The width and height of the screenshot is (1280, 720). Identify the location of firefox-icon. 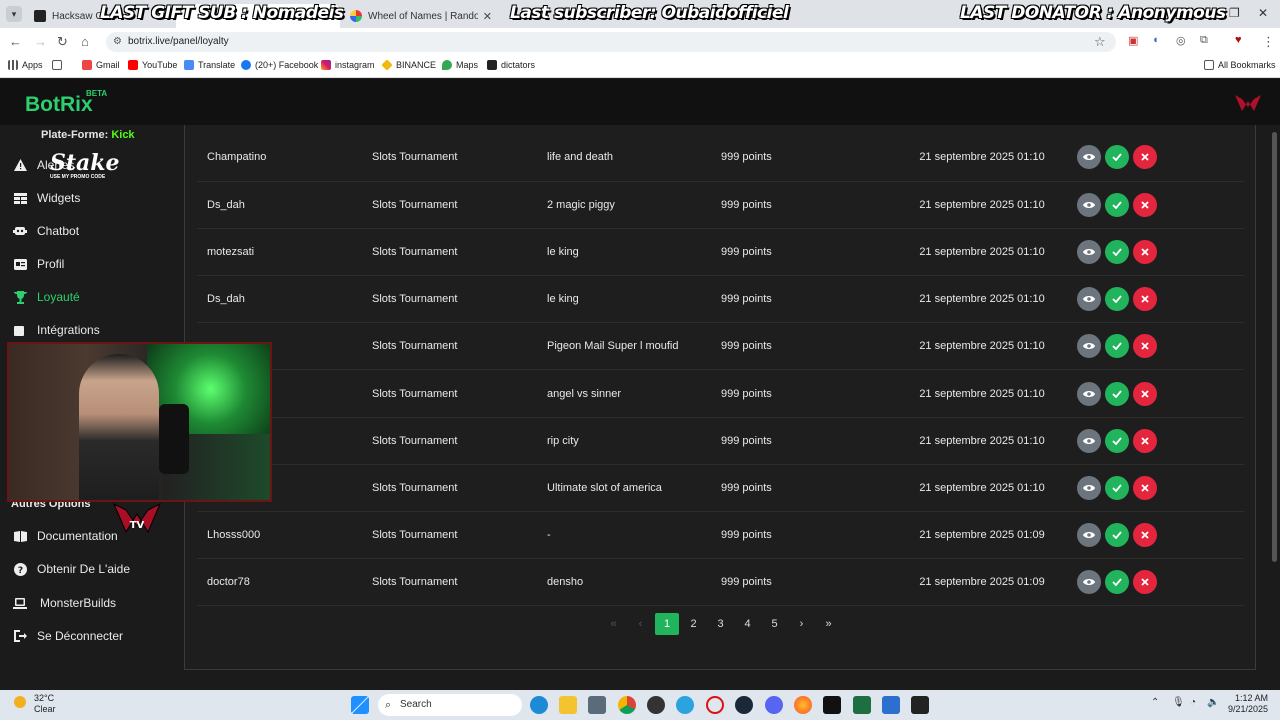
(803, 705).